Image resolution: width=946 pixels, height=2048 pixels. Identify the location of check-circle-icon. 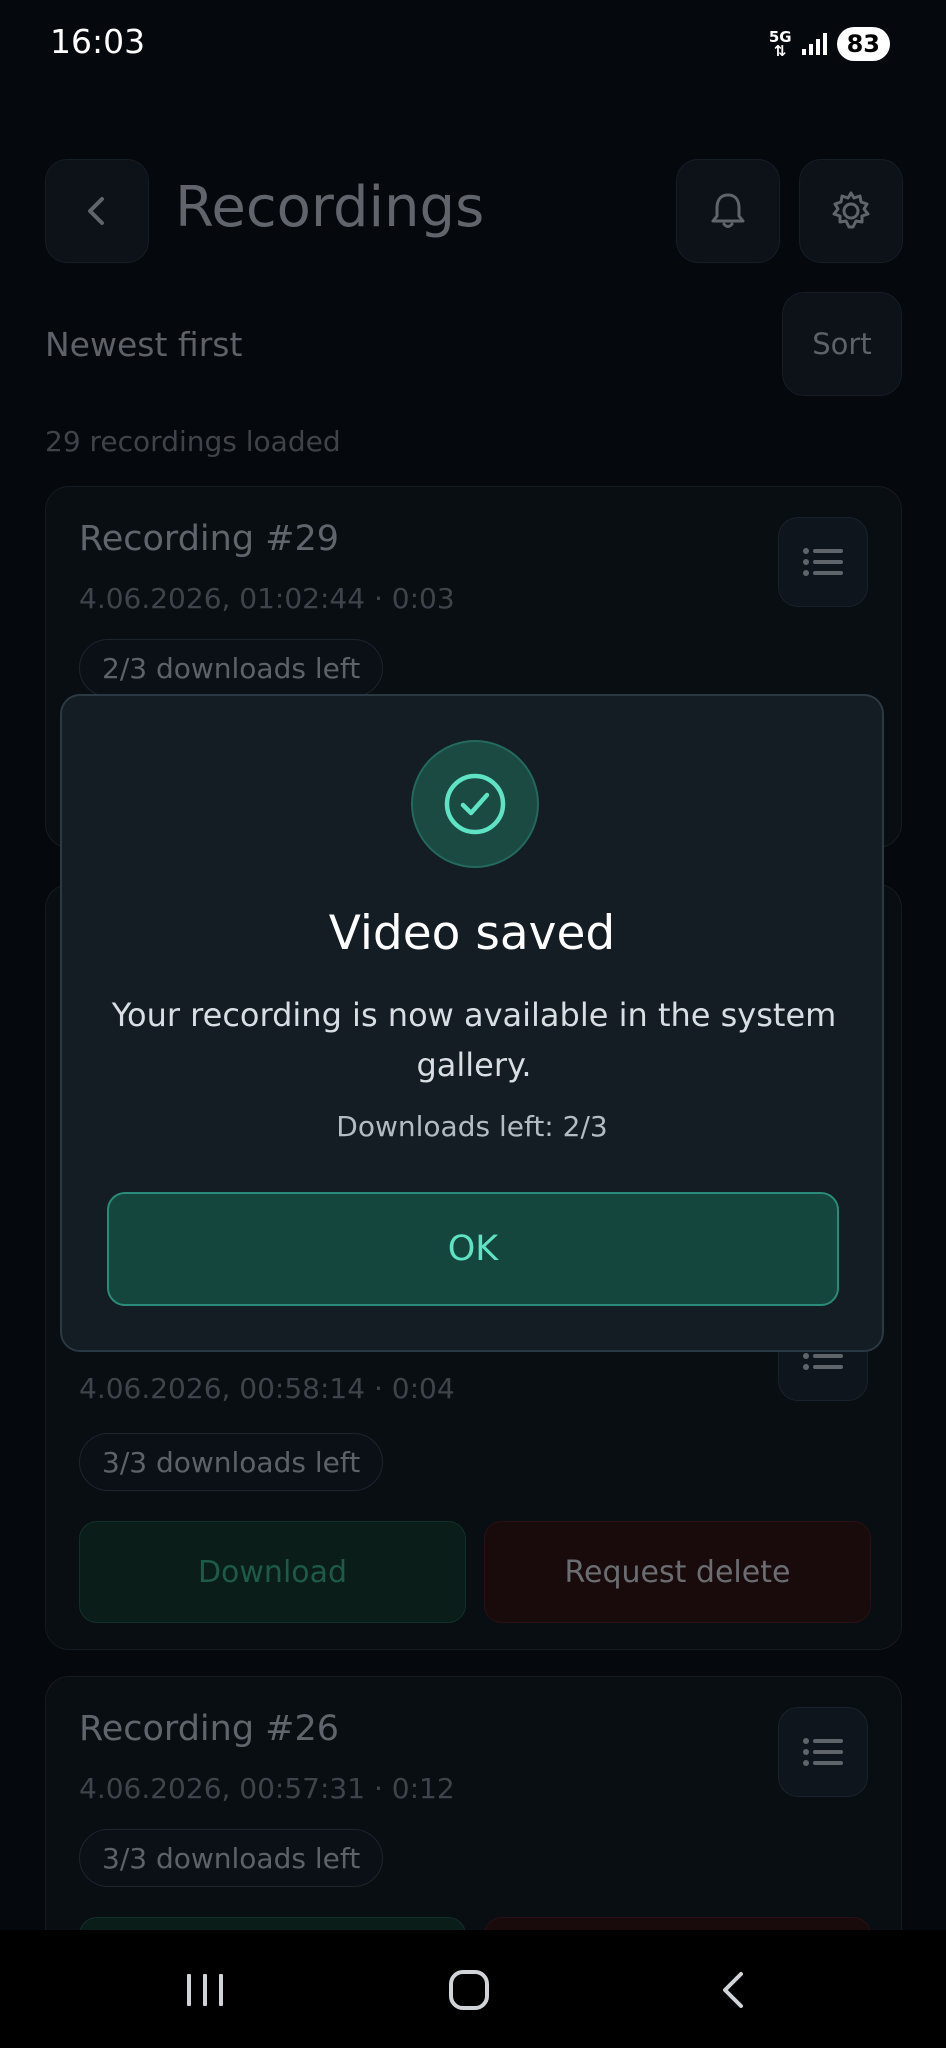
(475, 804).